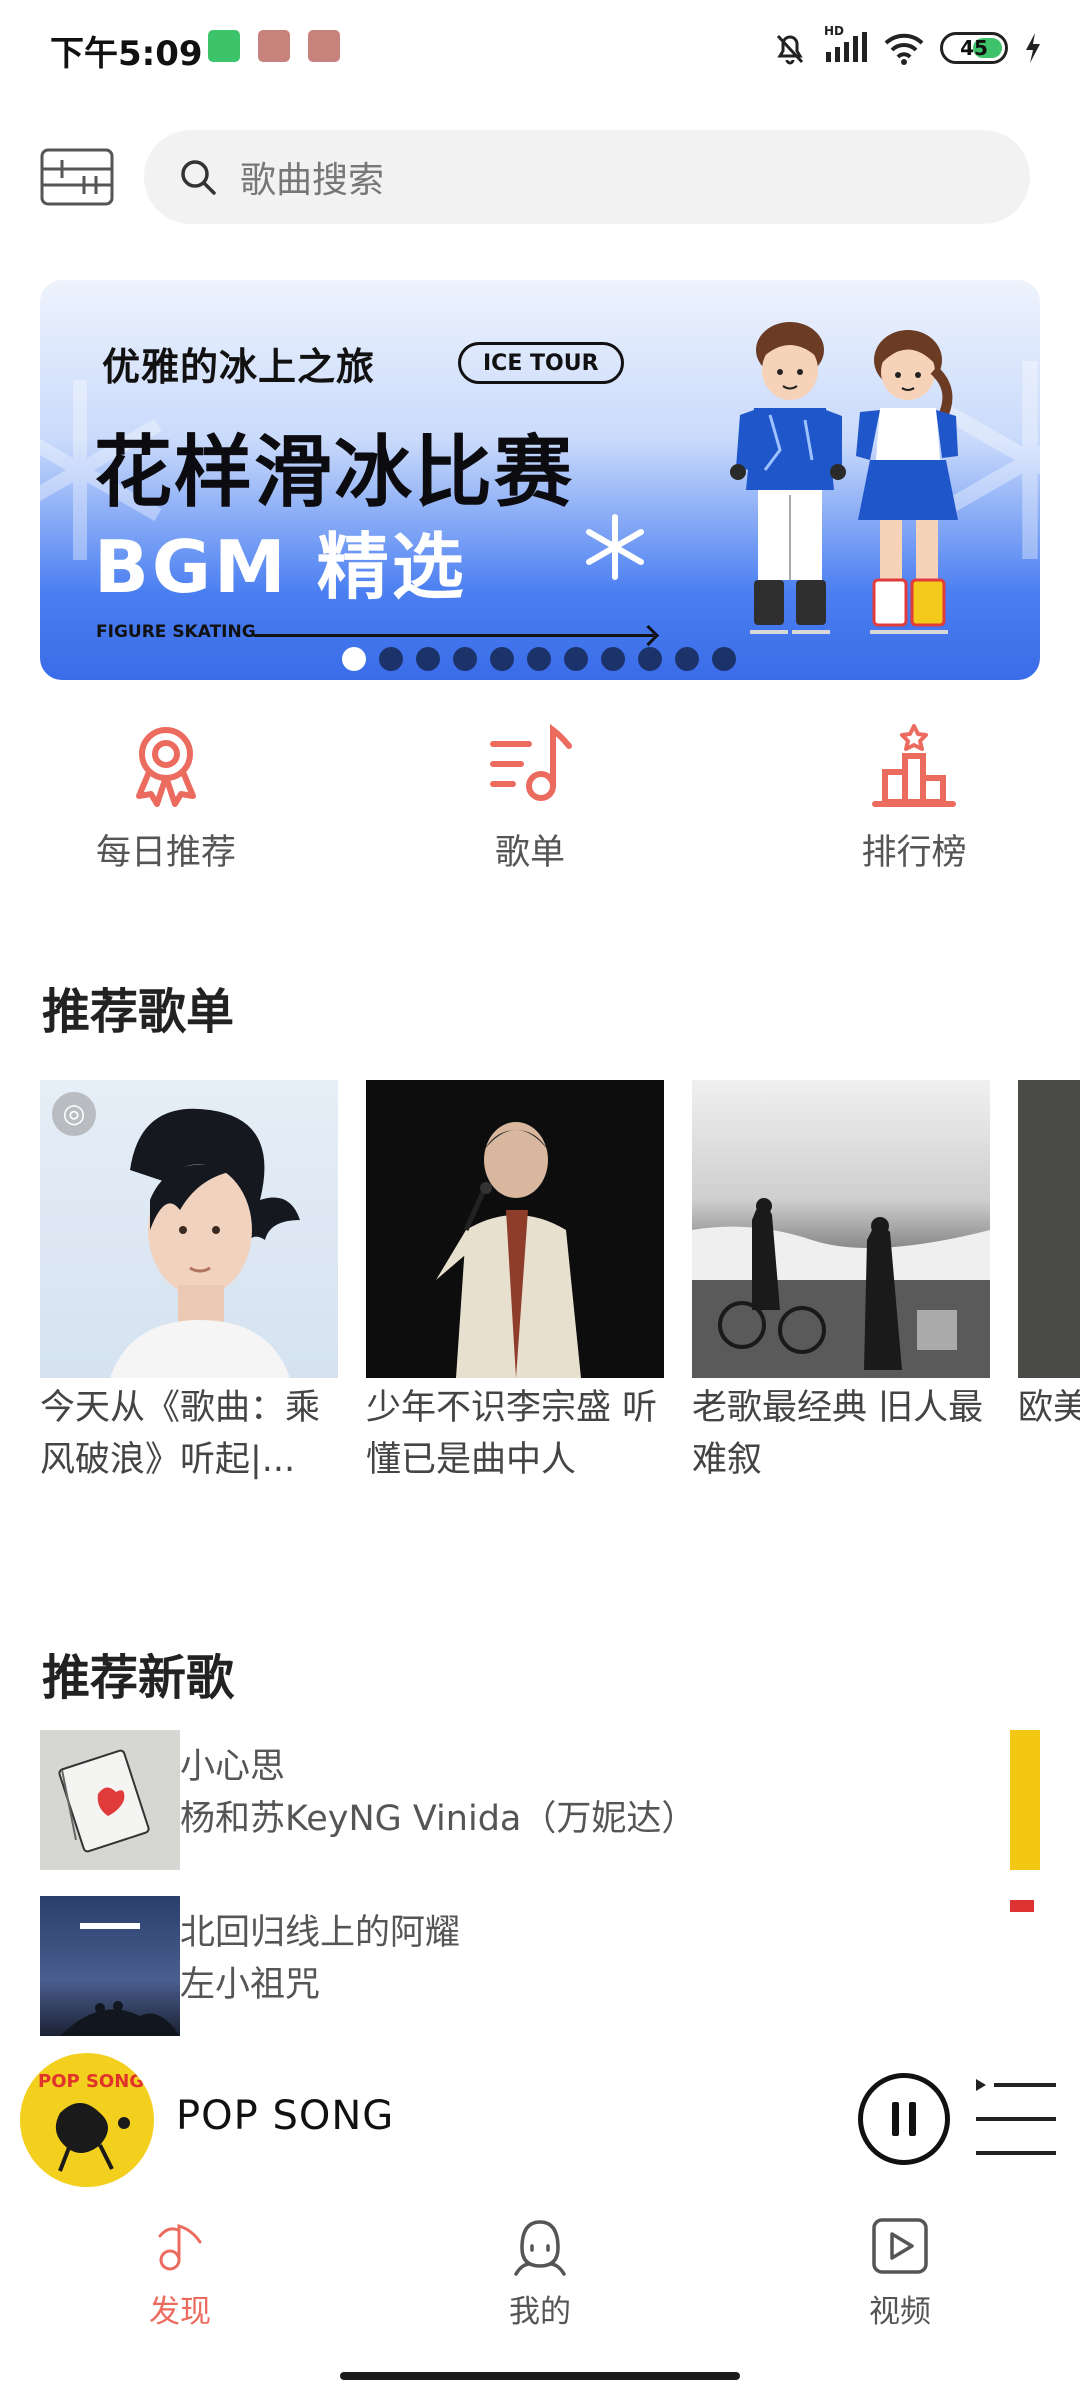 This screenshot has width=1080, height=2400. What do you see at coordinates (438, 1819) in the screenshot?
I see `song-artist: 杨和苏KeyNG Vinida（万妮达）` at bounding box center [438, 1819].